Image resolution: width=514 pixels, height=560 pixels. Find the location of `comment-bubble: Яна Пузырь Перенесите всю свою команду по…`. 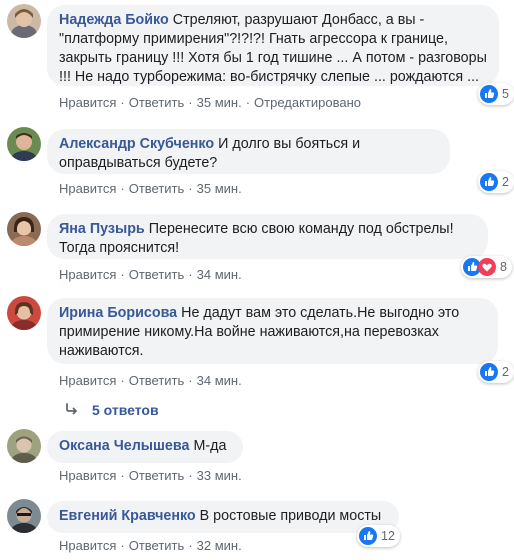

comment-bubble: Яна Пузырь Перенесите всю свою команду по… is located at coordinates (267, 236).